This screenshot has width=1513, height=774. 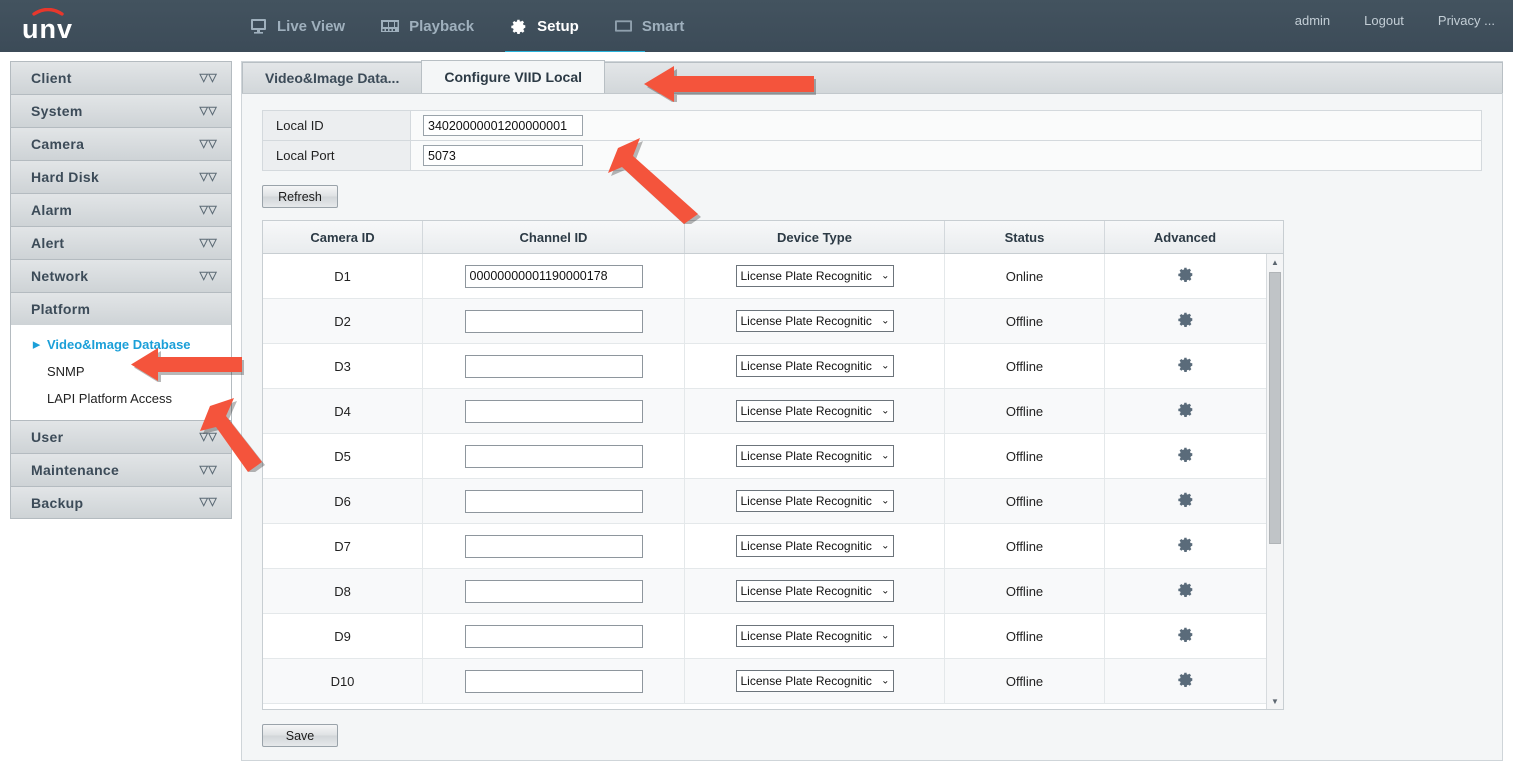 I want to click on scrollbar-thumb, so click(x=1275, y=408).